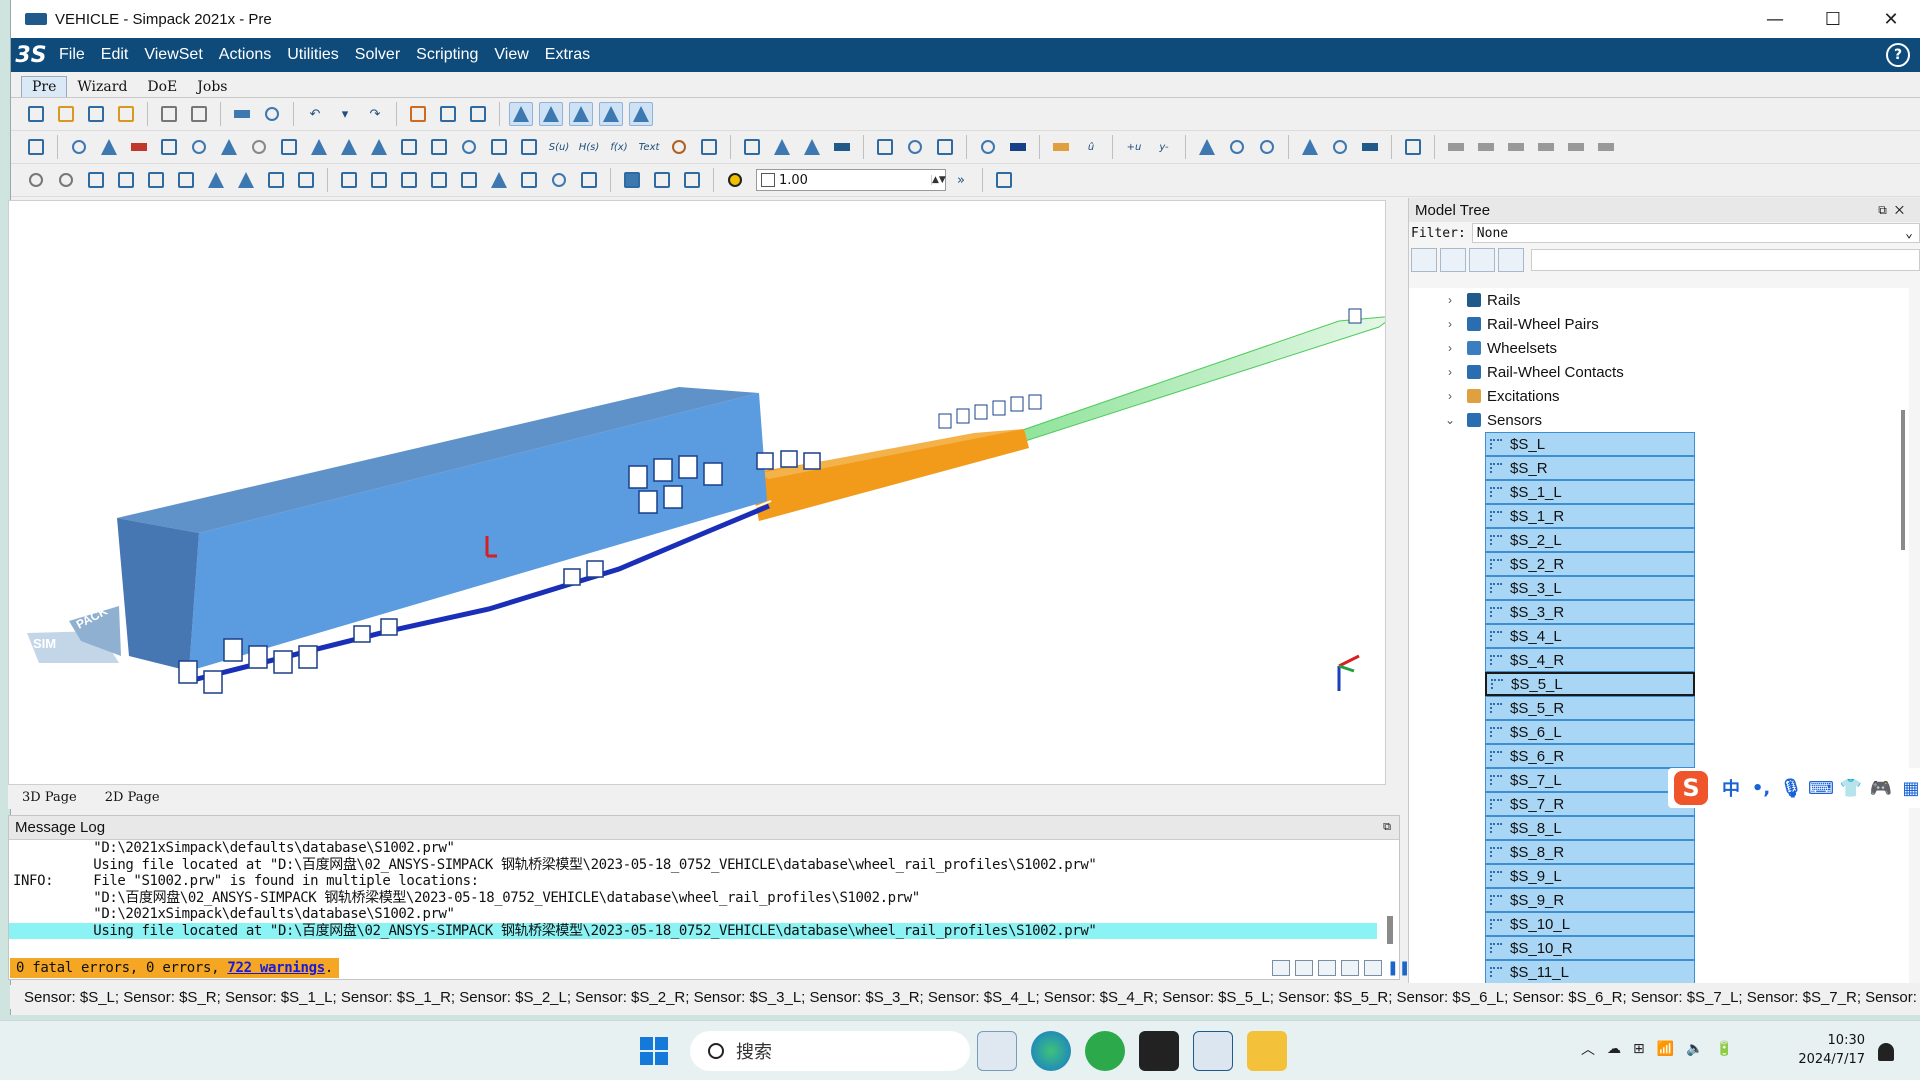 This screenshot has width=1920, height=1080. What do you see at coordinates (529, 180) in the screenshot?
I see `anim-7-icon` at bounding box center [529, 180].